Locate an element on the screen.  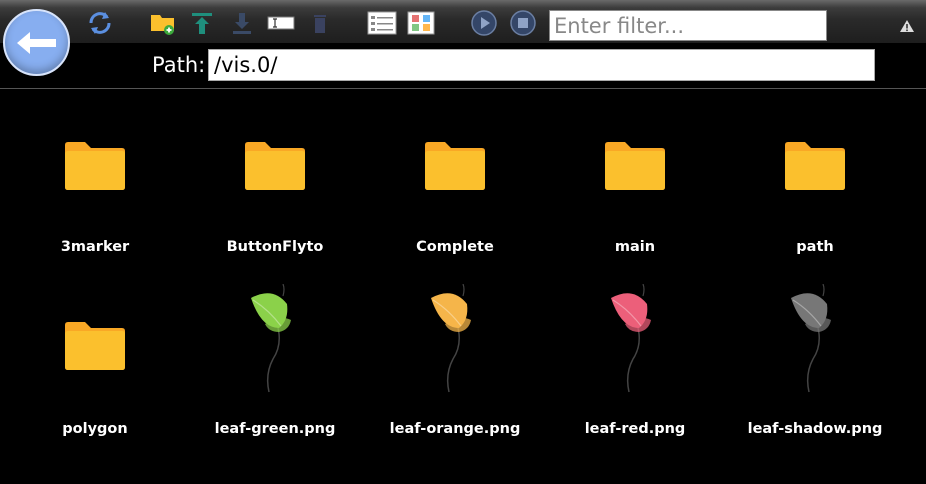
file-item: leaf-red.png is located at coordinates (635, 384).